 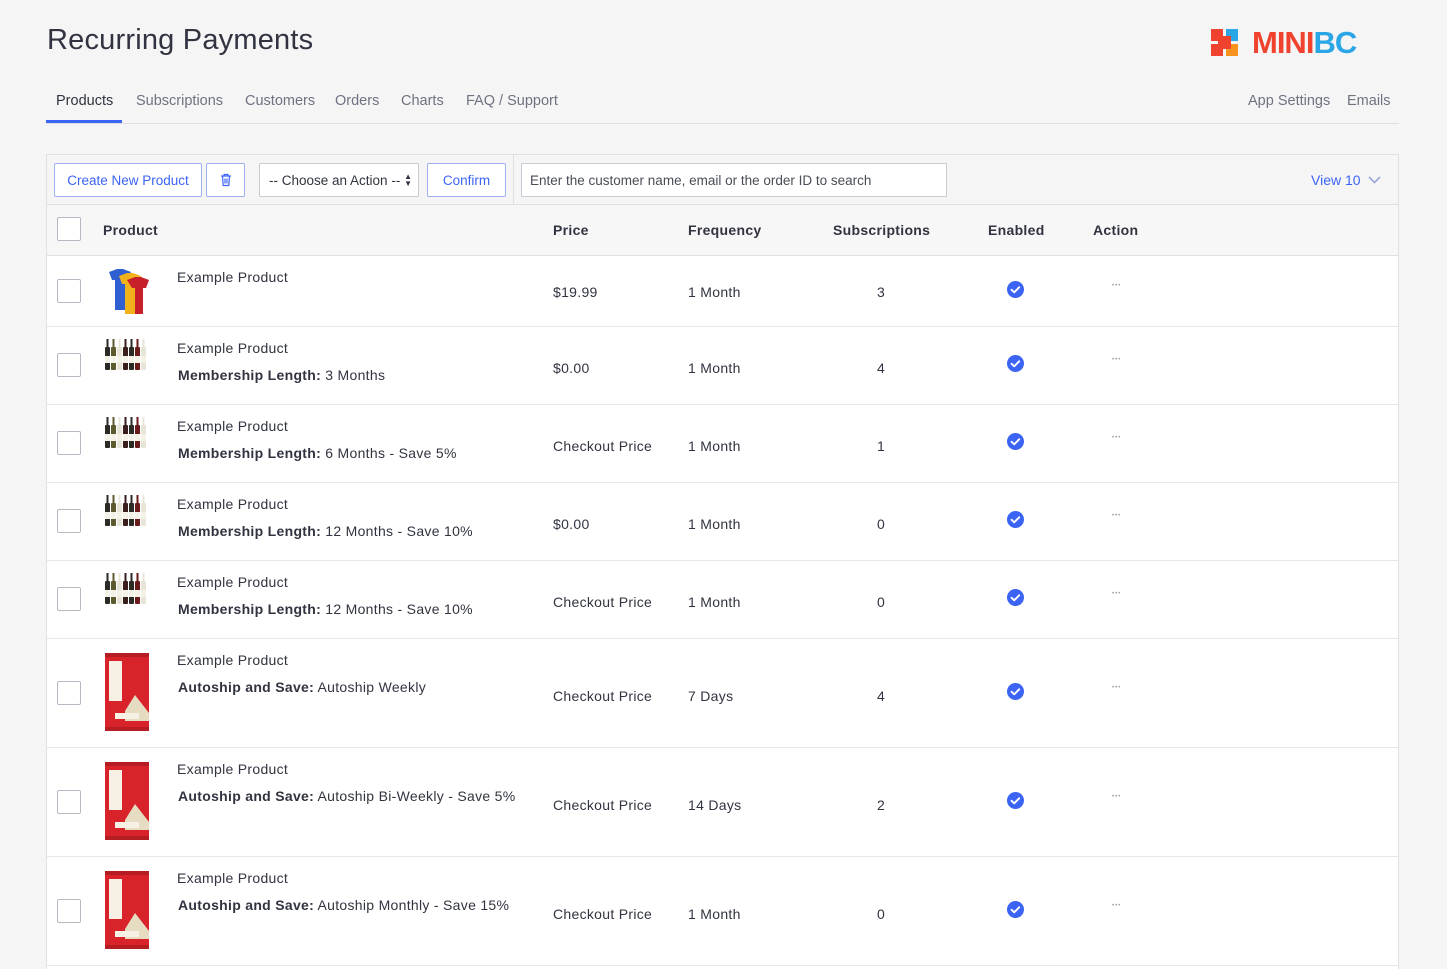 I want to click on column-enabled: Enabled, so click(x=1016, y=230).